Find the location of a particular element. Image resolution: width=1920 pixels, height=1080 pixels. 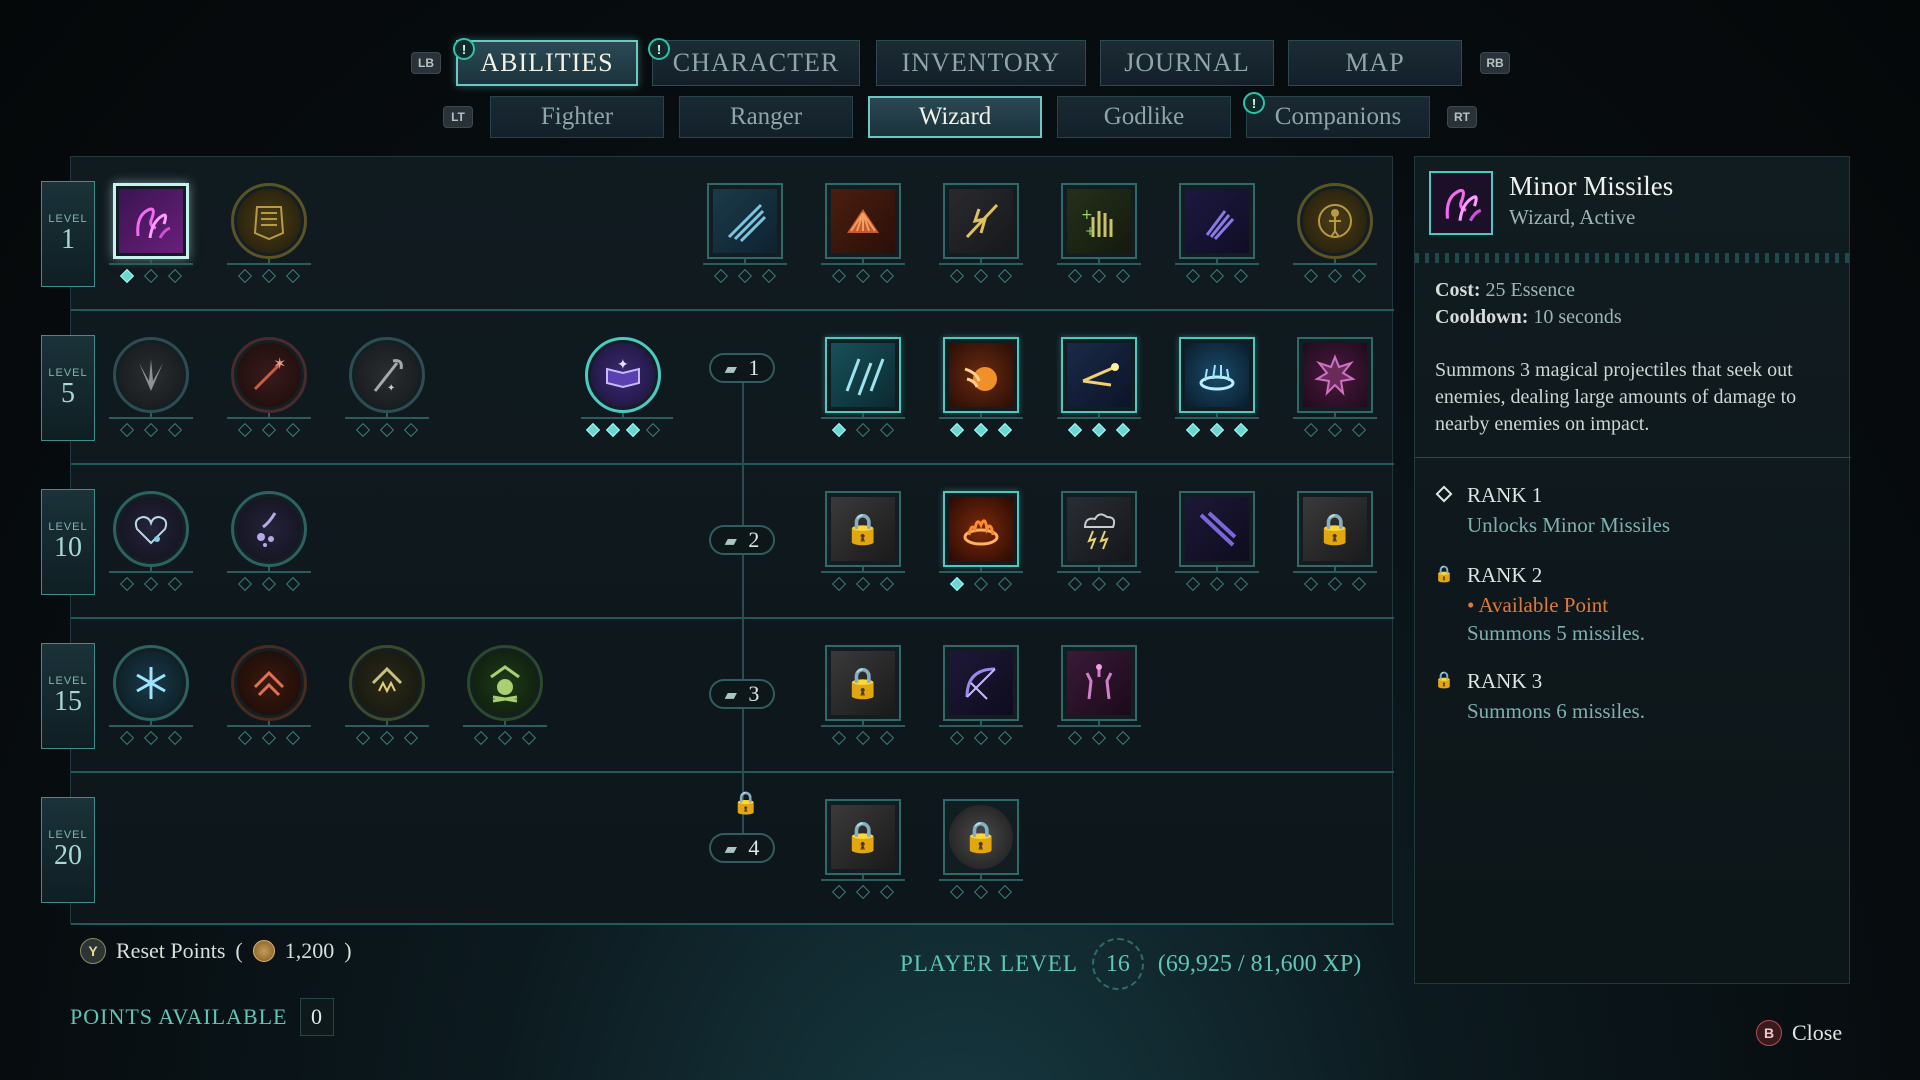

skill-figure is located at coordinates (1335, 233).